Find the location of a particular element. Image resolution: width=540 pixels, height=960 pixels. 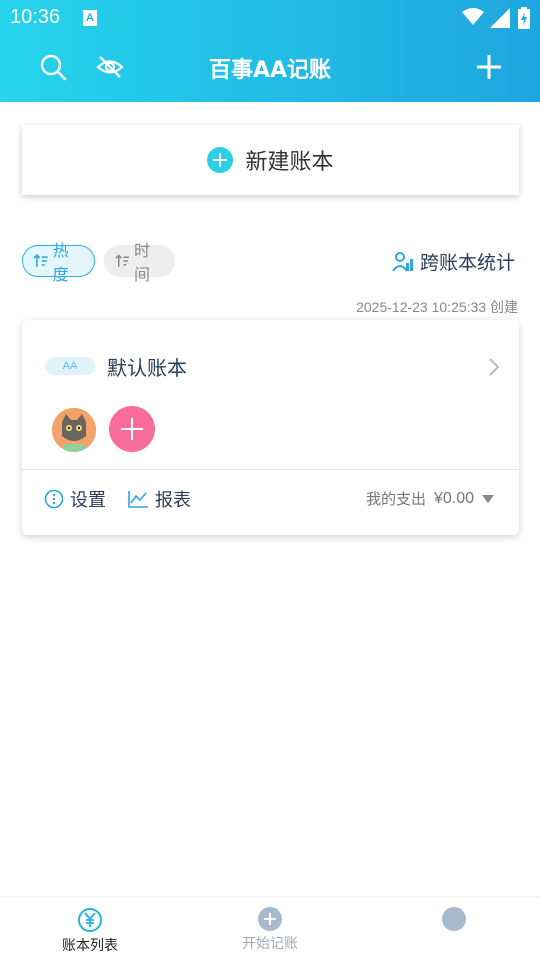

sort-by-popularity-chip: 热度 is located at coordinates (58, 262).